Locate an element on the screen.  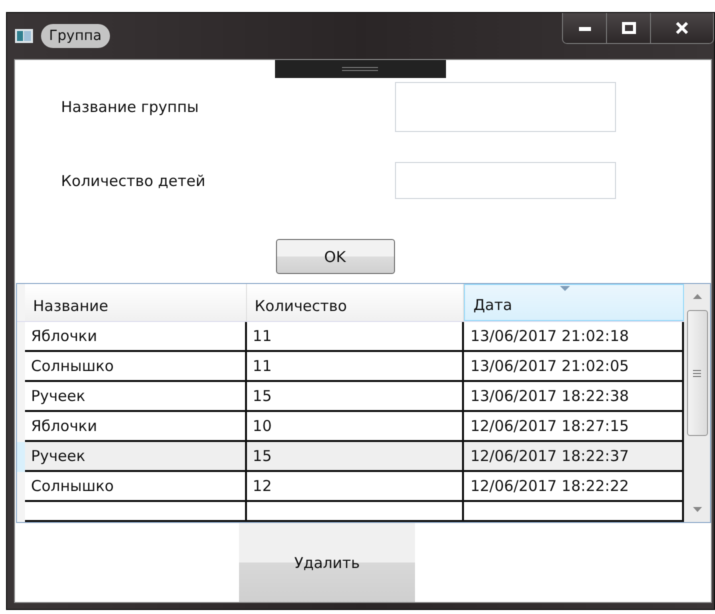
maximize-button is located at coordinates (629, 28).